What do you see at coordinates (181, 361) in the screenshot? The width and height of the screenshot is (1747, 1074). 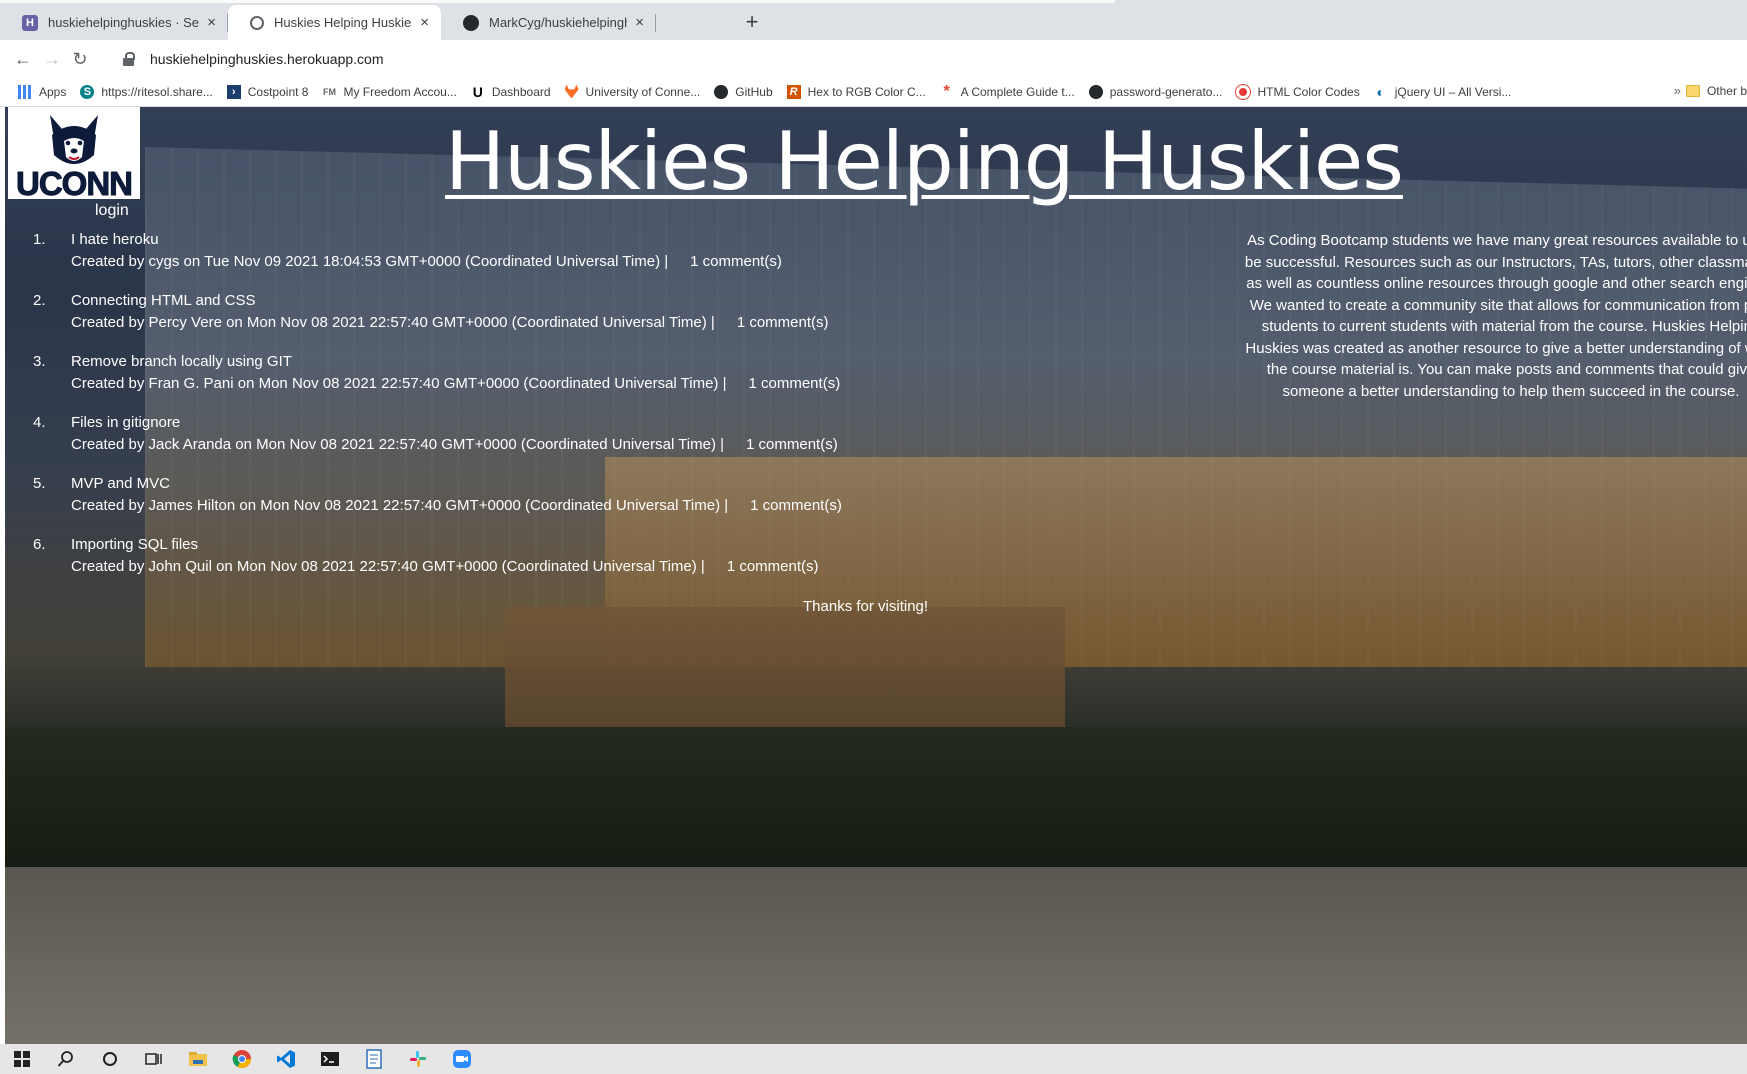 I see `post-title-link: Remove branch locally using GIT` at bounding box center [181, 361].